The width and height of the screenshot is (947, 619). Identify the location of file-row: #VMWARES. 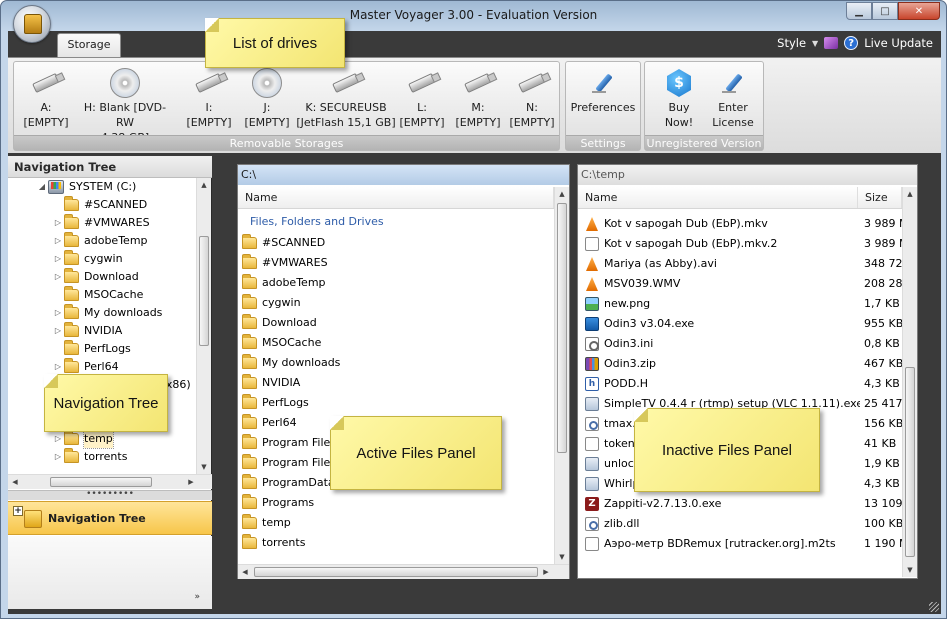
(397, 263).